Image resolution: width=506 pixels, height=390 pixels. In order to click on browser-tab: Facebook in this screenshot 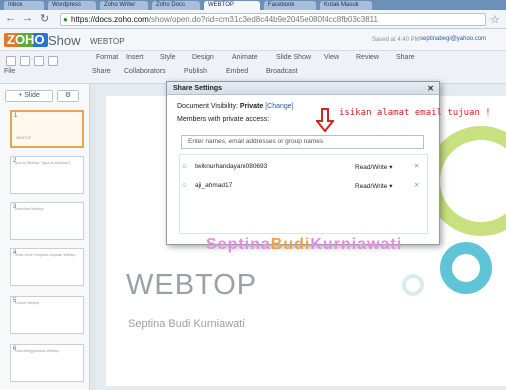, I will do `click(290, 5)`.